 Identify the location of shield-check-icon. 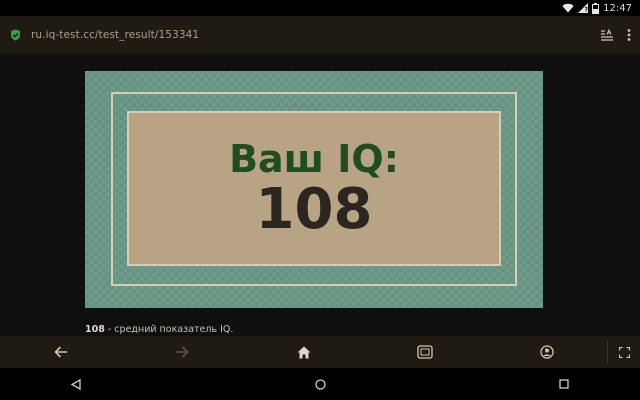
(15, 35).